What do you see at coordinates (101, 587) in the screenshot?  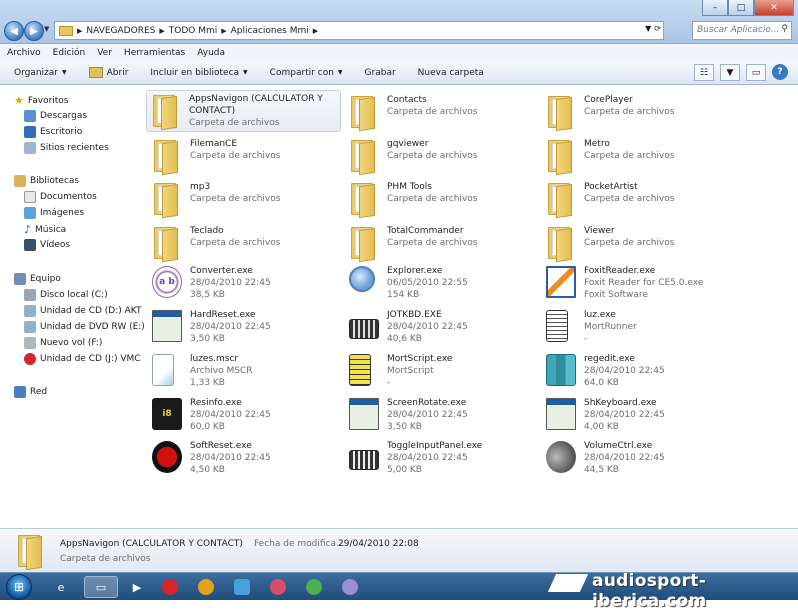 I see `windows-explorer-icon: ▭` at bounding box center [101, 587].